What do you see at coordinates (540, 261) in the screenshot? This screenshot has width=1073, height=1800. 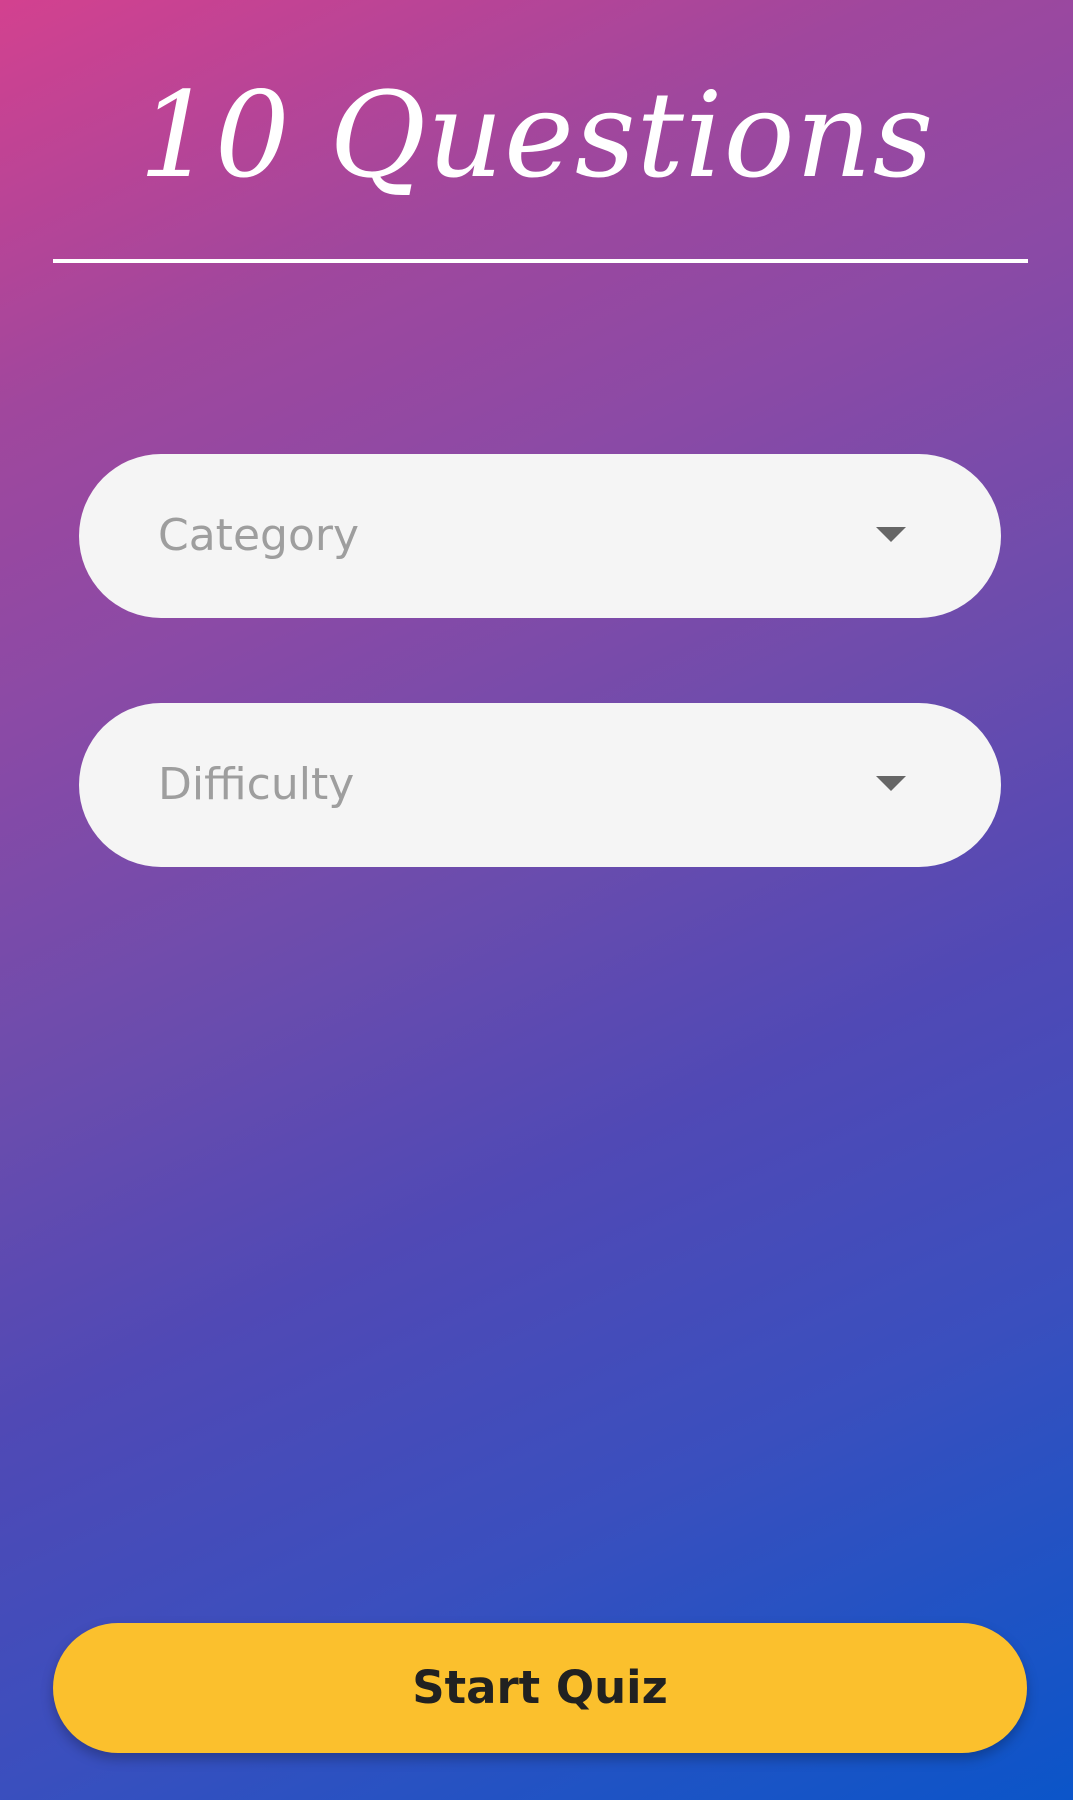 I see `title-divider` at bounding box center [540, 261].